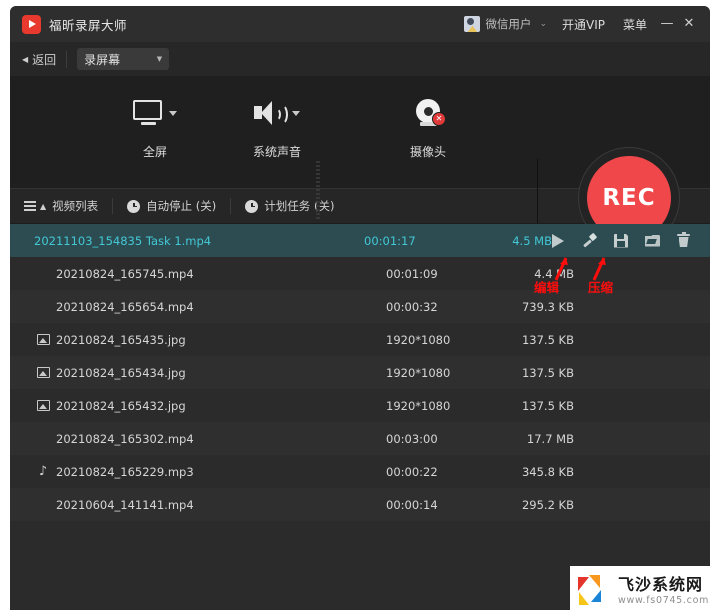  What do you see at coordinates (472, 24) in the screenshot?
I see `avatar` at bounding box center [472, 24].